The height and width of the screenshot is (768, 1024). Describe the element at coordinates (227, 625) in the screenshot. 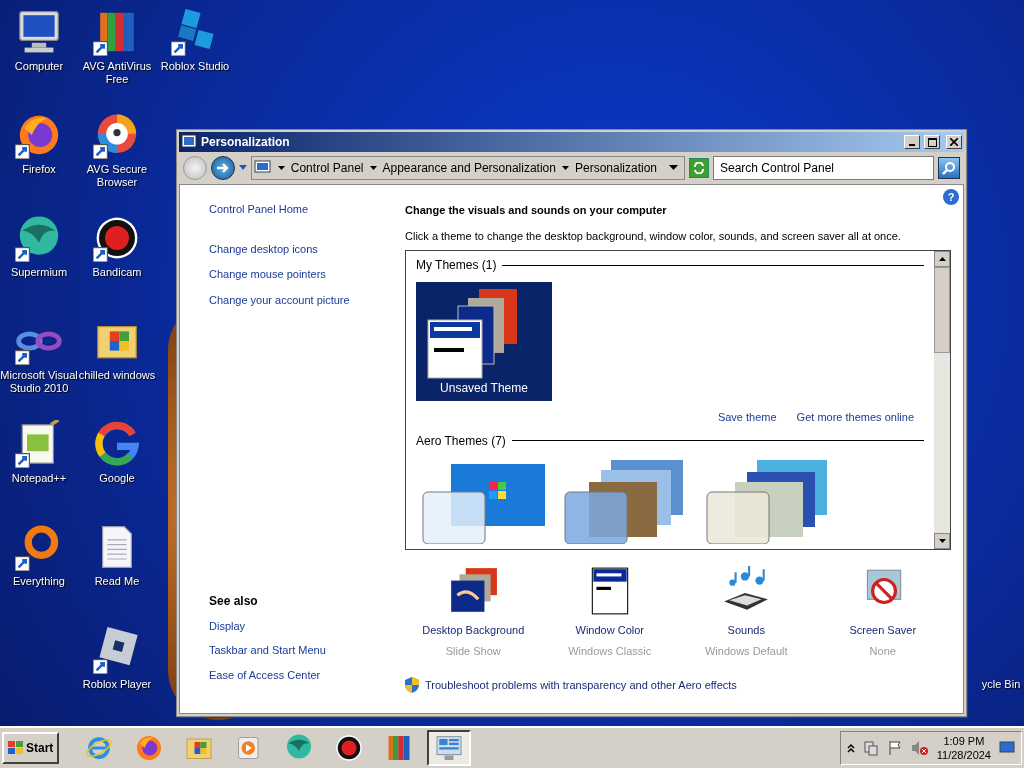

I see `sidebar-link: Display` at that location.